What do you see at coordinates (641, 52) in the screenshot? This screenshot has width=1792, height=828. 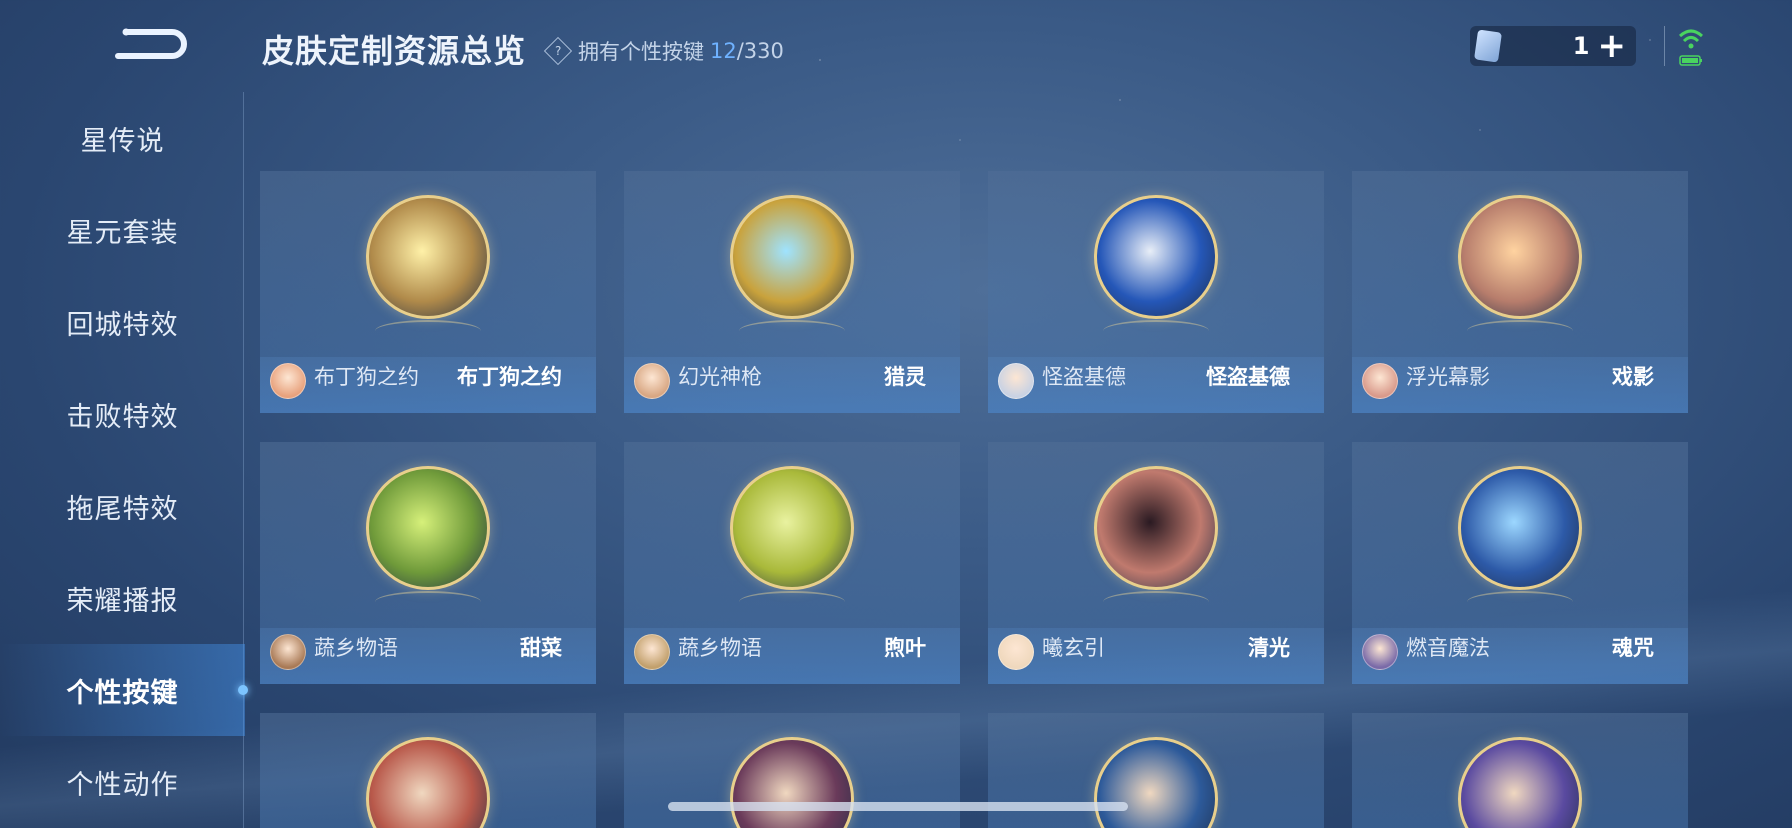 I see `owned-label: 拥有个性按键` at bounding box center [641, 52].